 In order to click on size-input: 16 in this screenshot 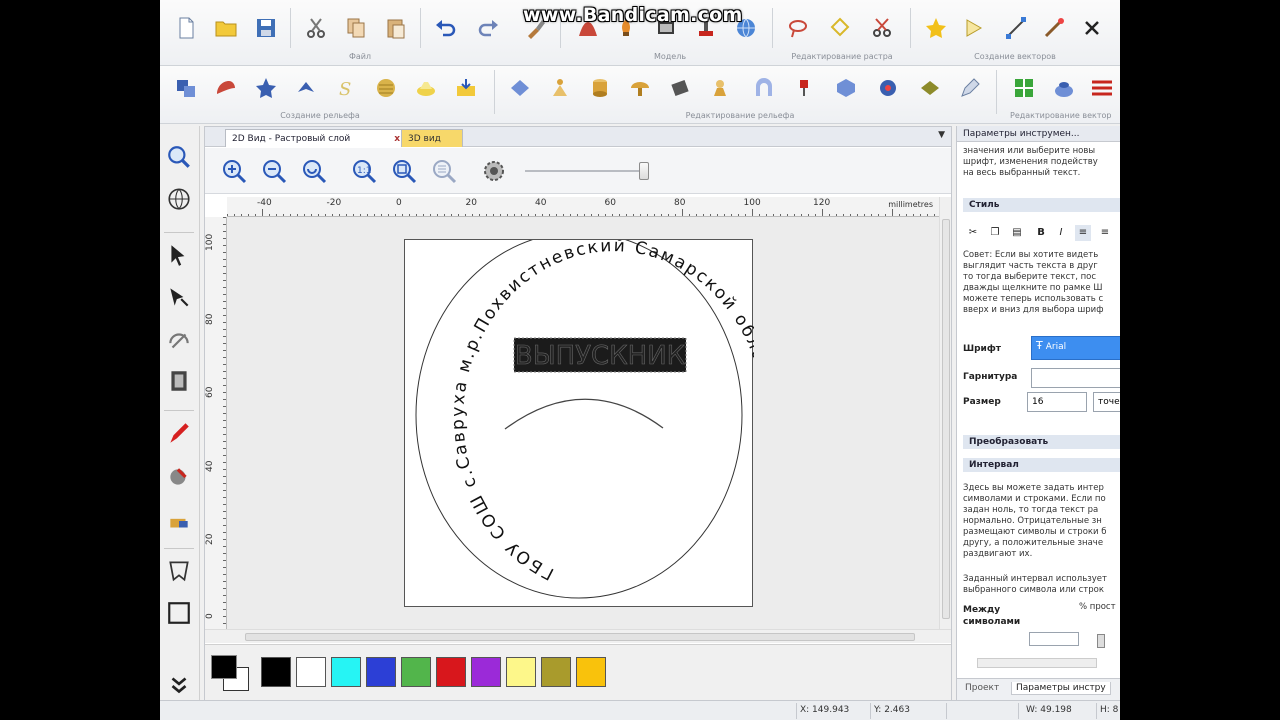, I will do `click(1057, 402)`.